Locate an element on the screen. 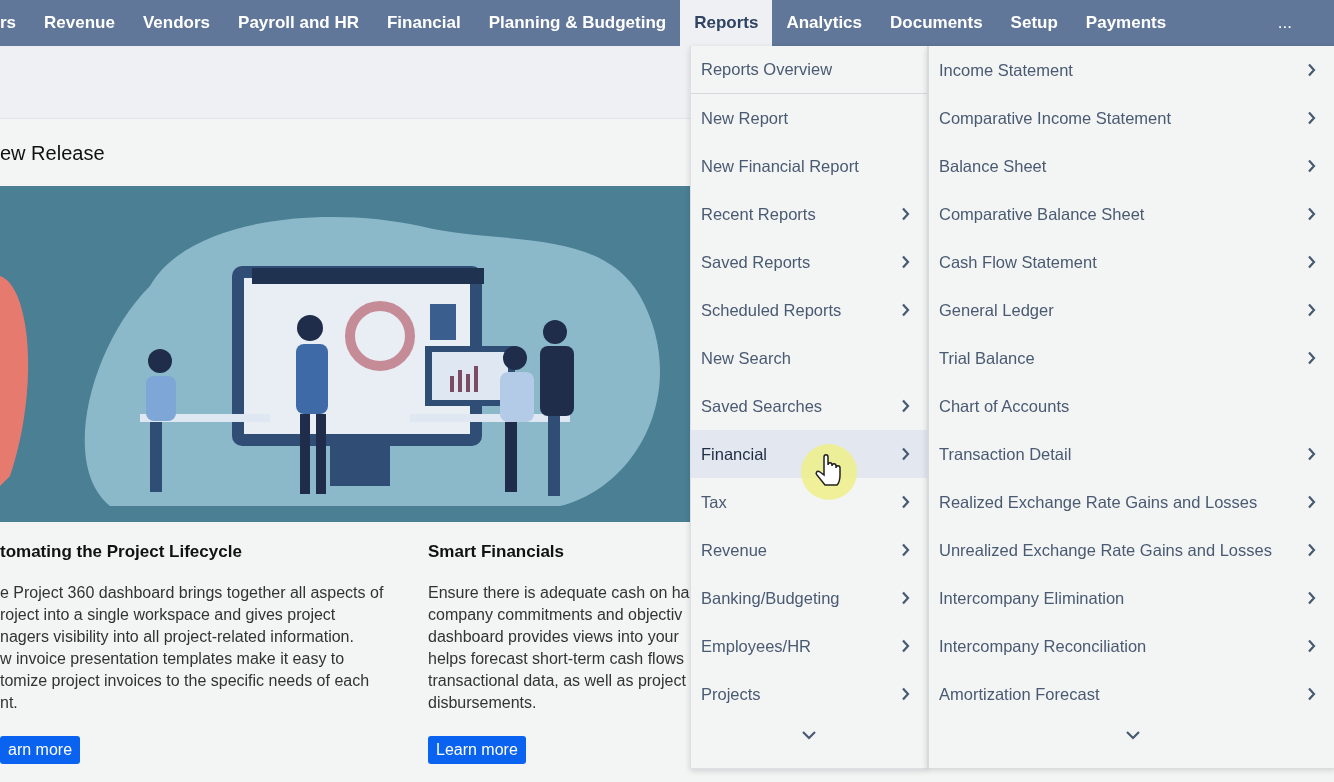  menu-item: New Report is located at coordinates (809, 118).